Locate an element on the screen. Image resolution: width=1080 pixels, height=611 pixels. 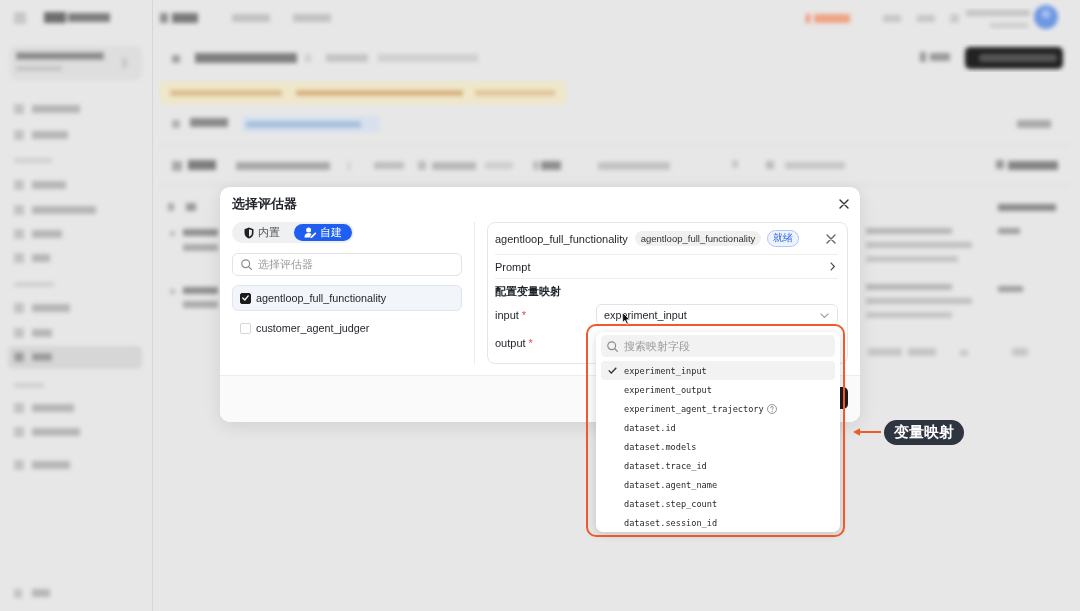
section-title: 配置变量映射 is located at coordinates (528, 291).